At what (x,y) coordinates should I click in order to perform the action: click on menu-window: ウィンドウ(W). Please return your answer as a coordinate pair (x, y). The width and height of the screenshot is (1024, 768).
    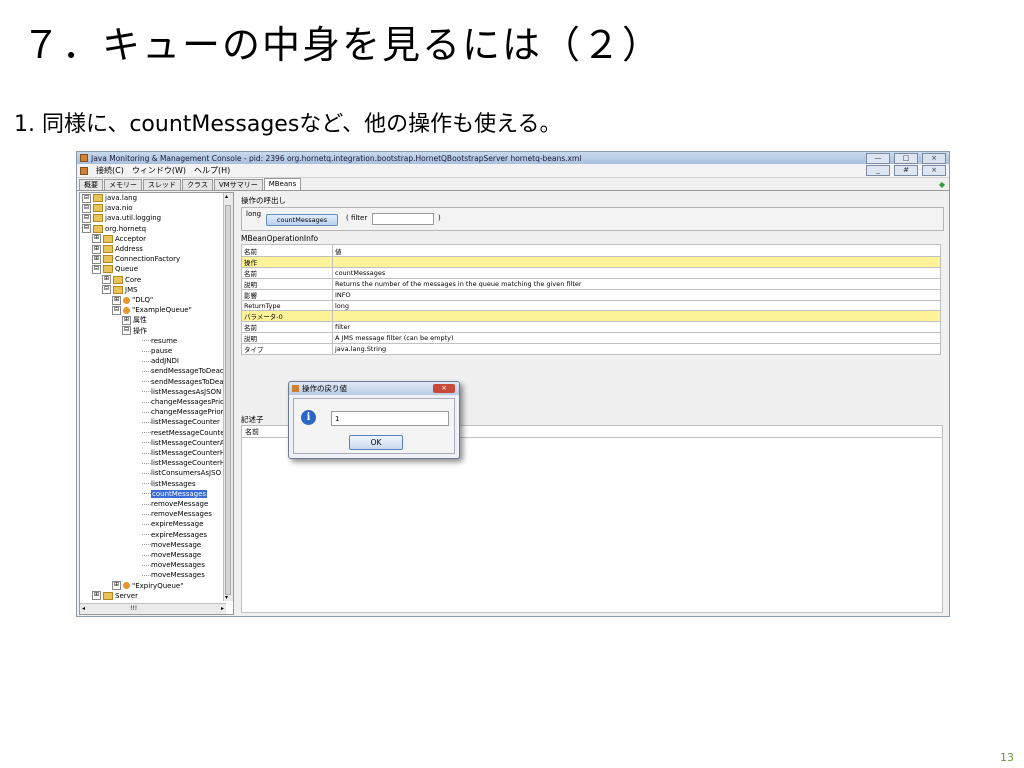
    Looking at the image, I should click on (159, 170).